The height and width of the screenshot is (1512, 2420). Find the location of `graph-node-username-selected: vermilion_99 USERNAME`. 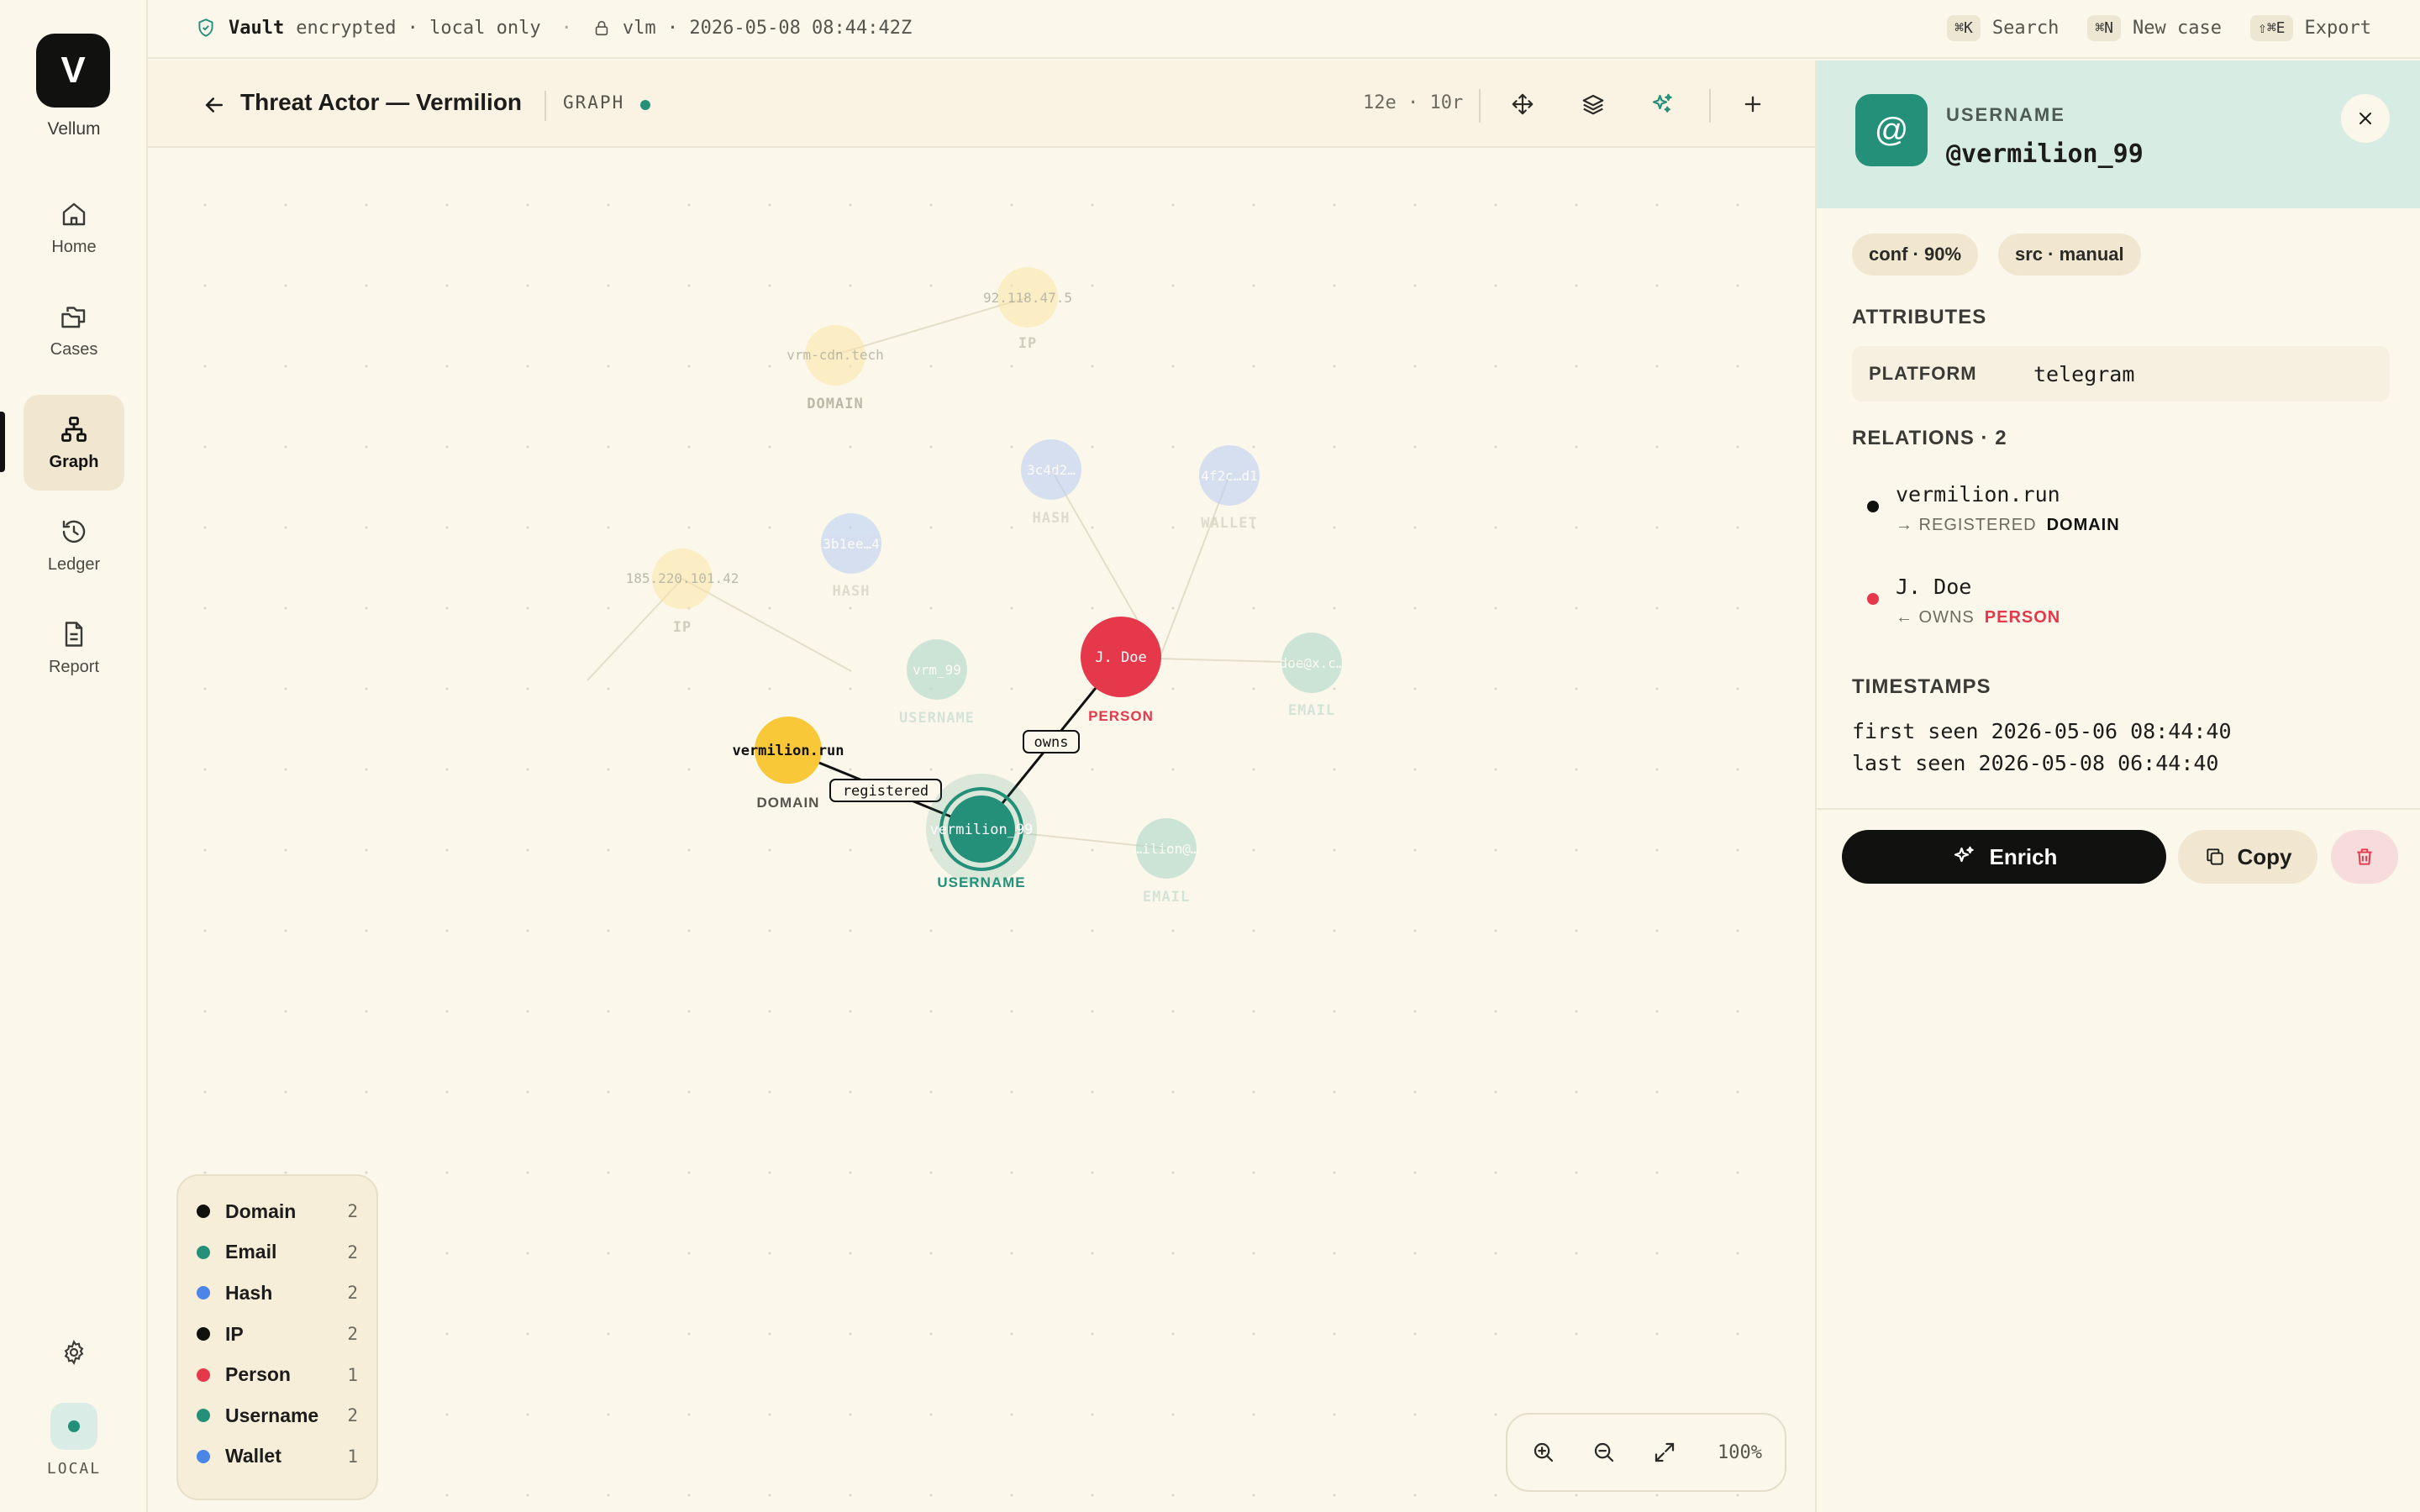

graph-node-username-selected: vermilion_99 USERNAME is located at coordinates (982, 832).